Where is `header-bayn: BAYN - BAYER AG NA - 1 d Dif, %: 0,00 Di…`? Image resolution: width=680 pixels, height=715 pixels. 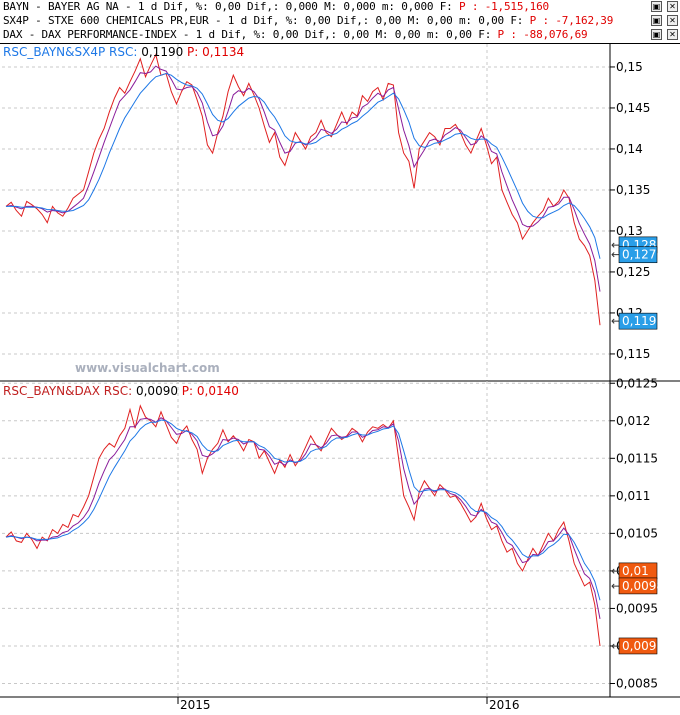
header-bayn: BAYN - BAYER AG NA - 1 d Dif, %: 0,00 Di… is located at coordinates (340, 7).